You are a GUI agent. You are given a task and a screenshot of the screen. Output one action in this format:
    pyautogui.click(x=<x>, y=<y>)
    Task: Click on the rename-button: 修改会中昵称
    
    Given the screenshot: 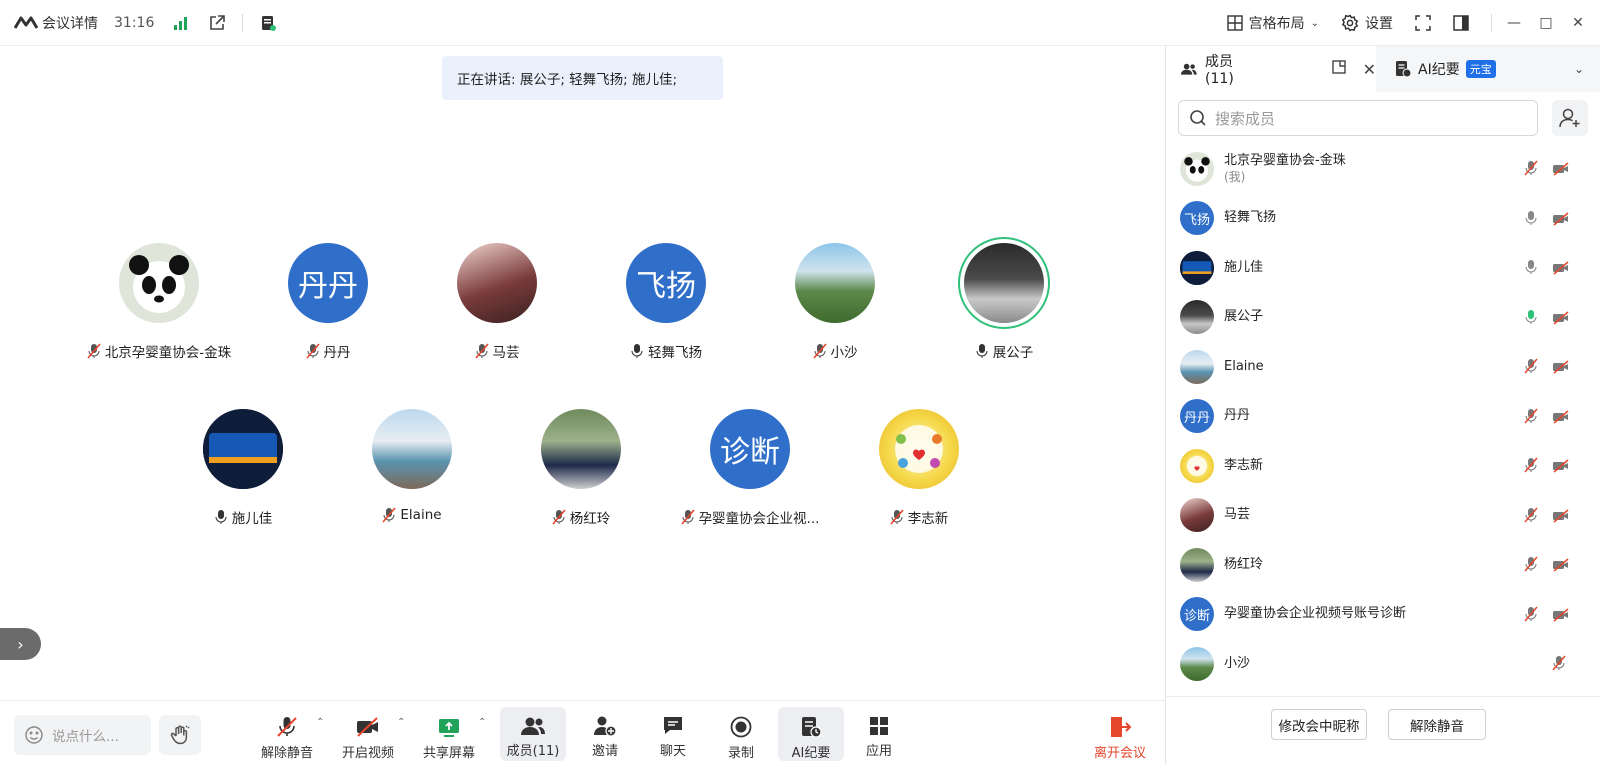 What is the action you would take?
    pyautogui.click(x=1319, y=724)
    